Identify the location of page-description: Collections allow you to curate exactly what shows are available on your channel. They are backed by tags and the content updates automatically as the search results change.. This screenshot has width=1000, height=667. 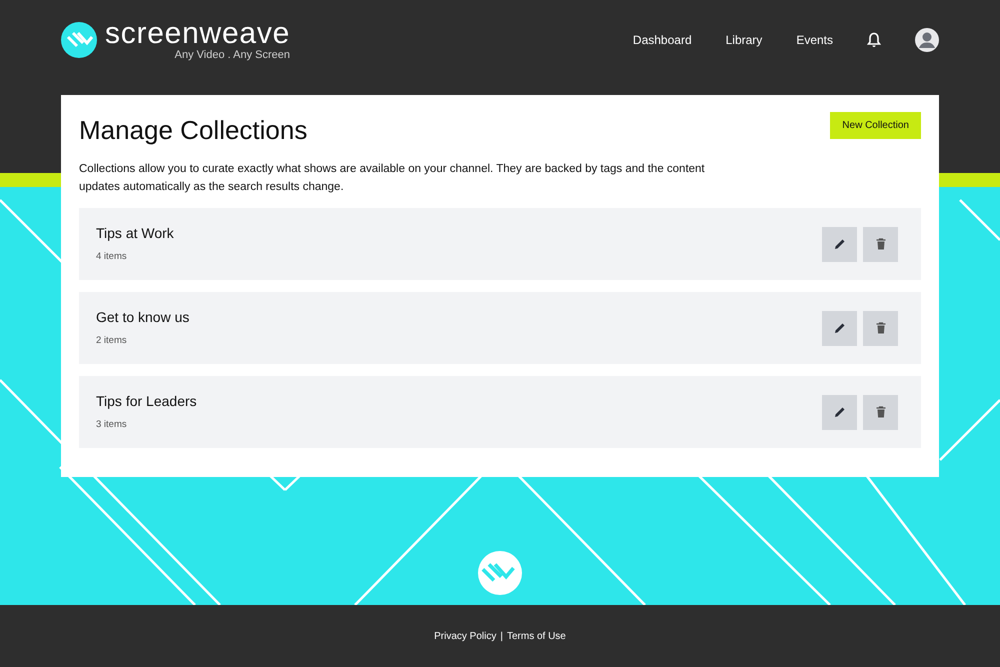
(392, 178).